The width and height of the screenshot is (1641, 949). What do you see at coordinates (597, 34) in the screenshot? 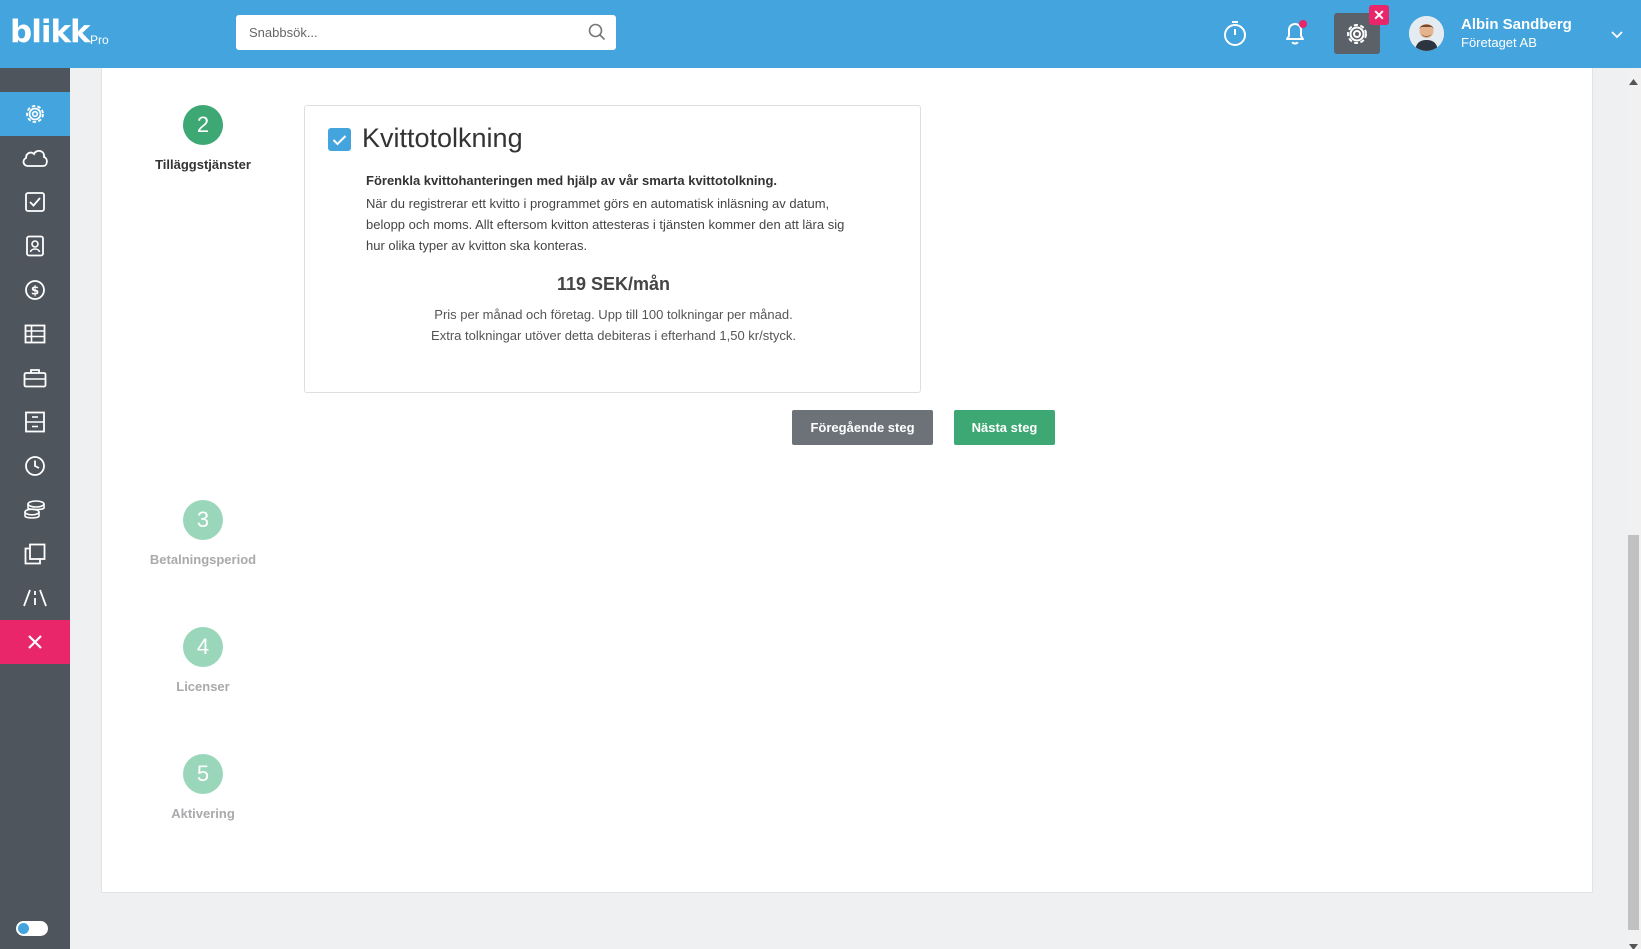
I see `search-icon` at bounding box center [597, 34].